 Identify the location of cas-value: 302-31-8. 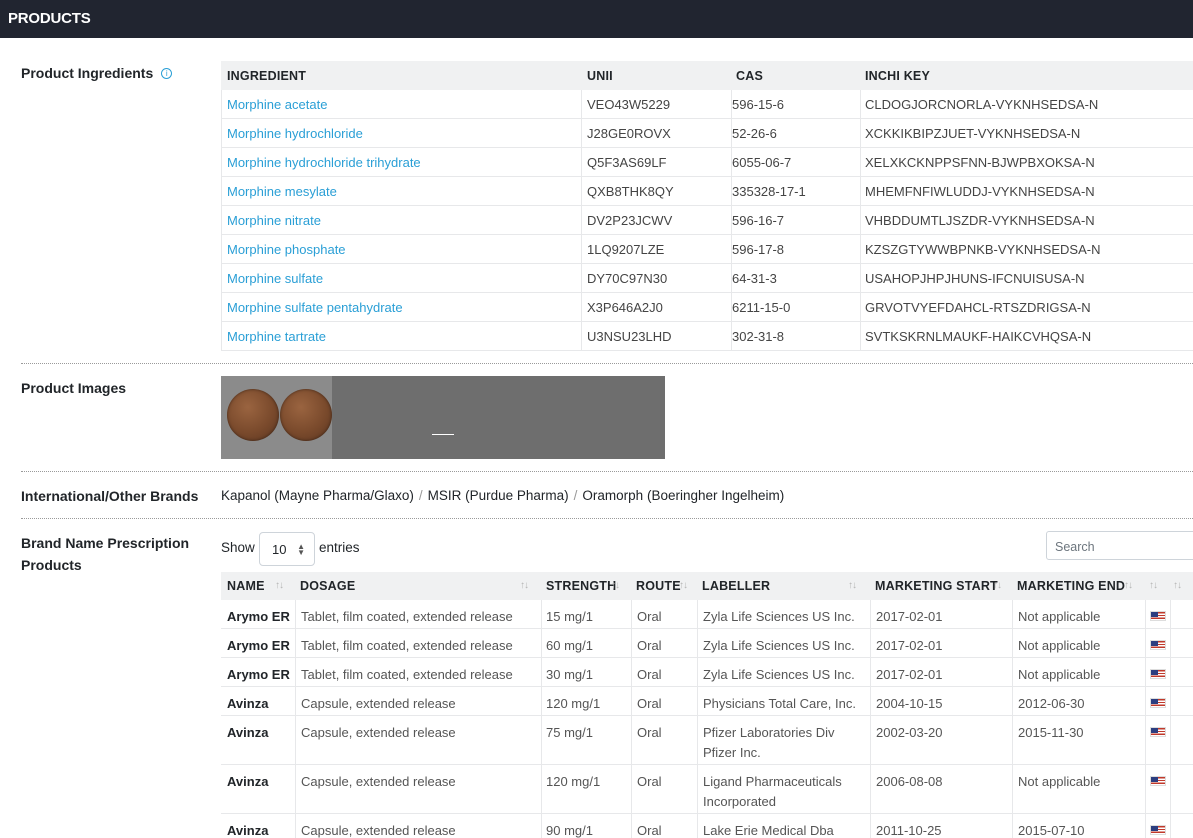
(758, 336).